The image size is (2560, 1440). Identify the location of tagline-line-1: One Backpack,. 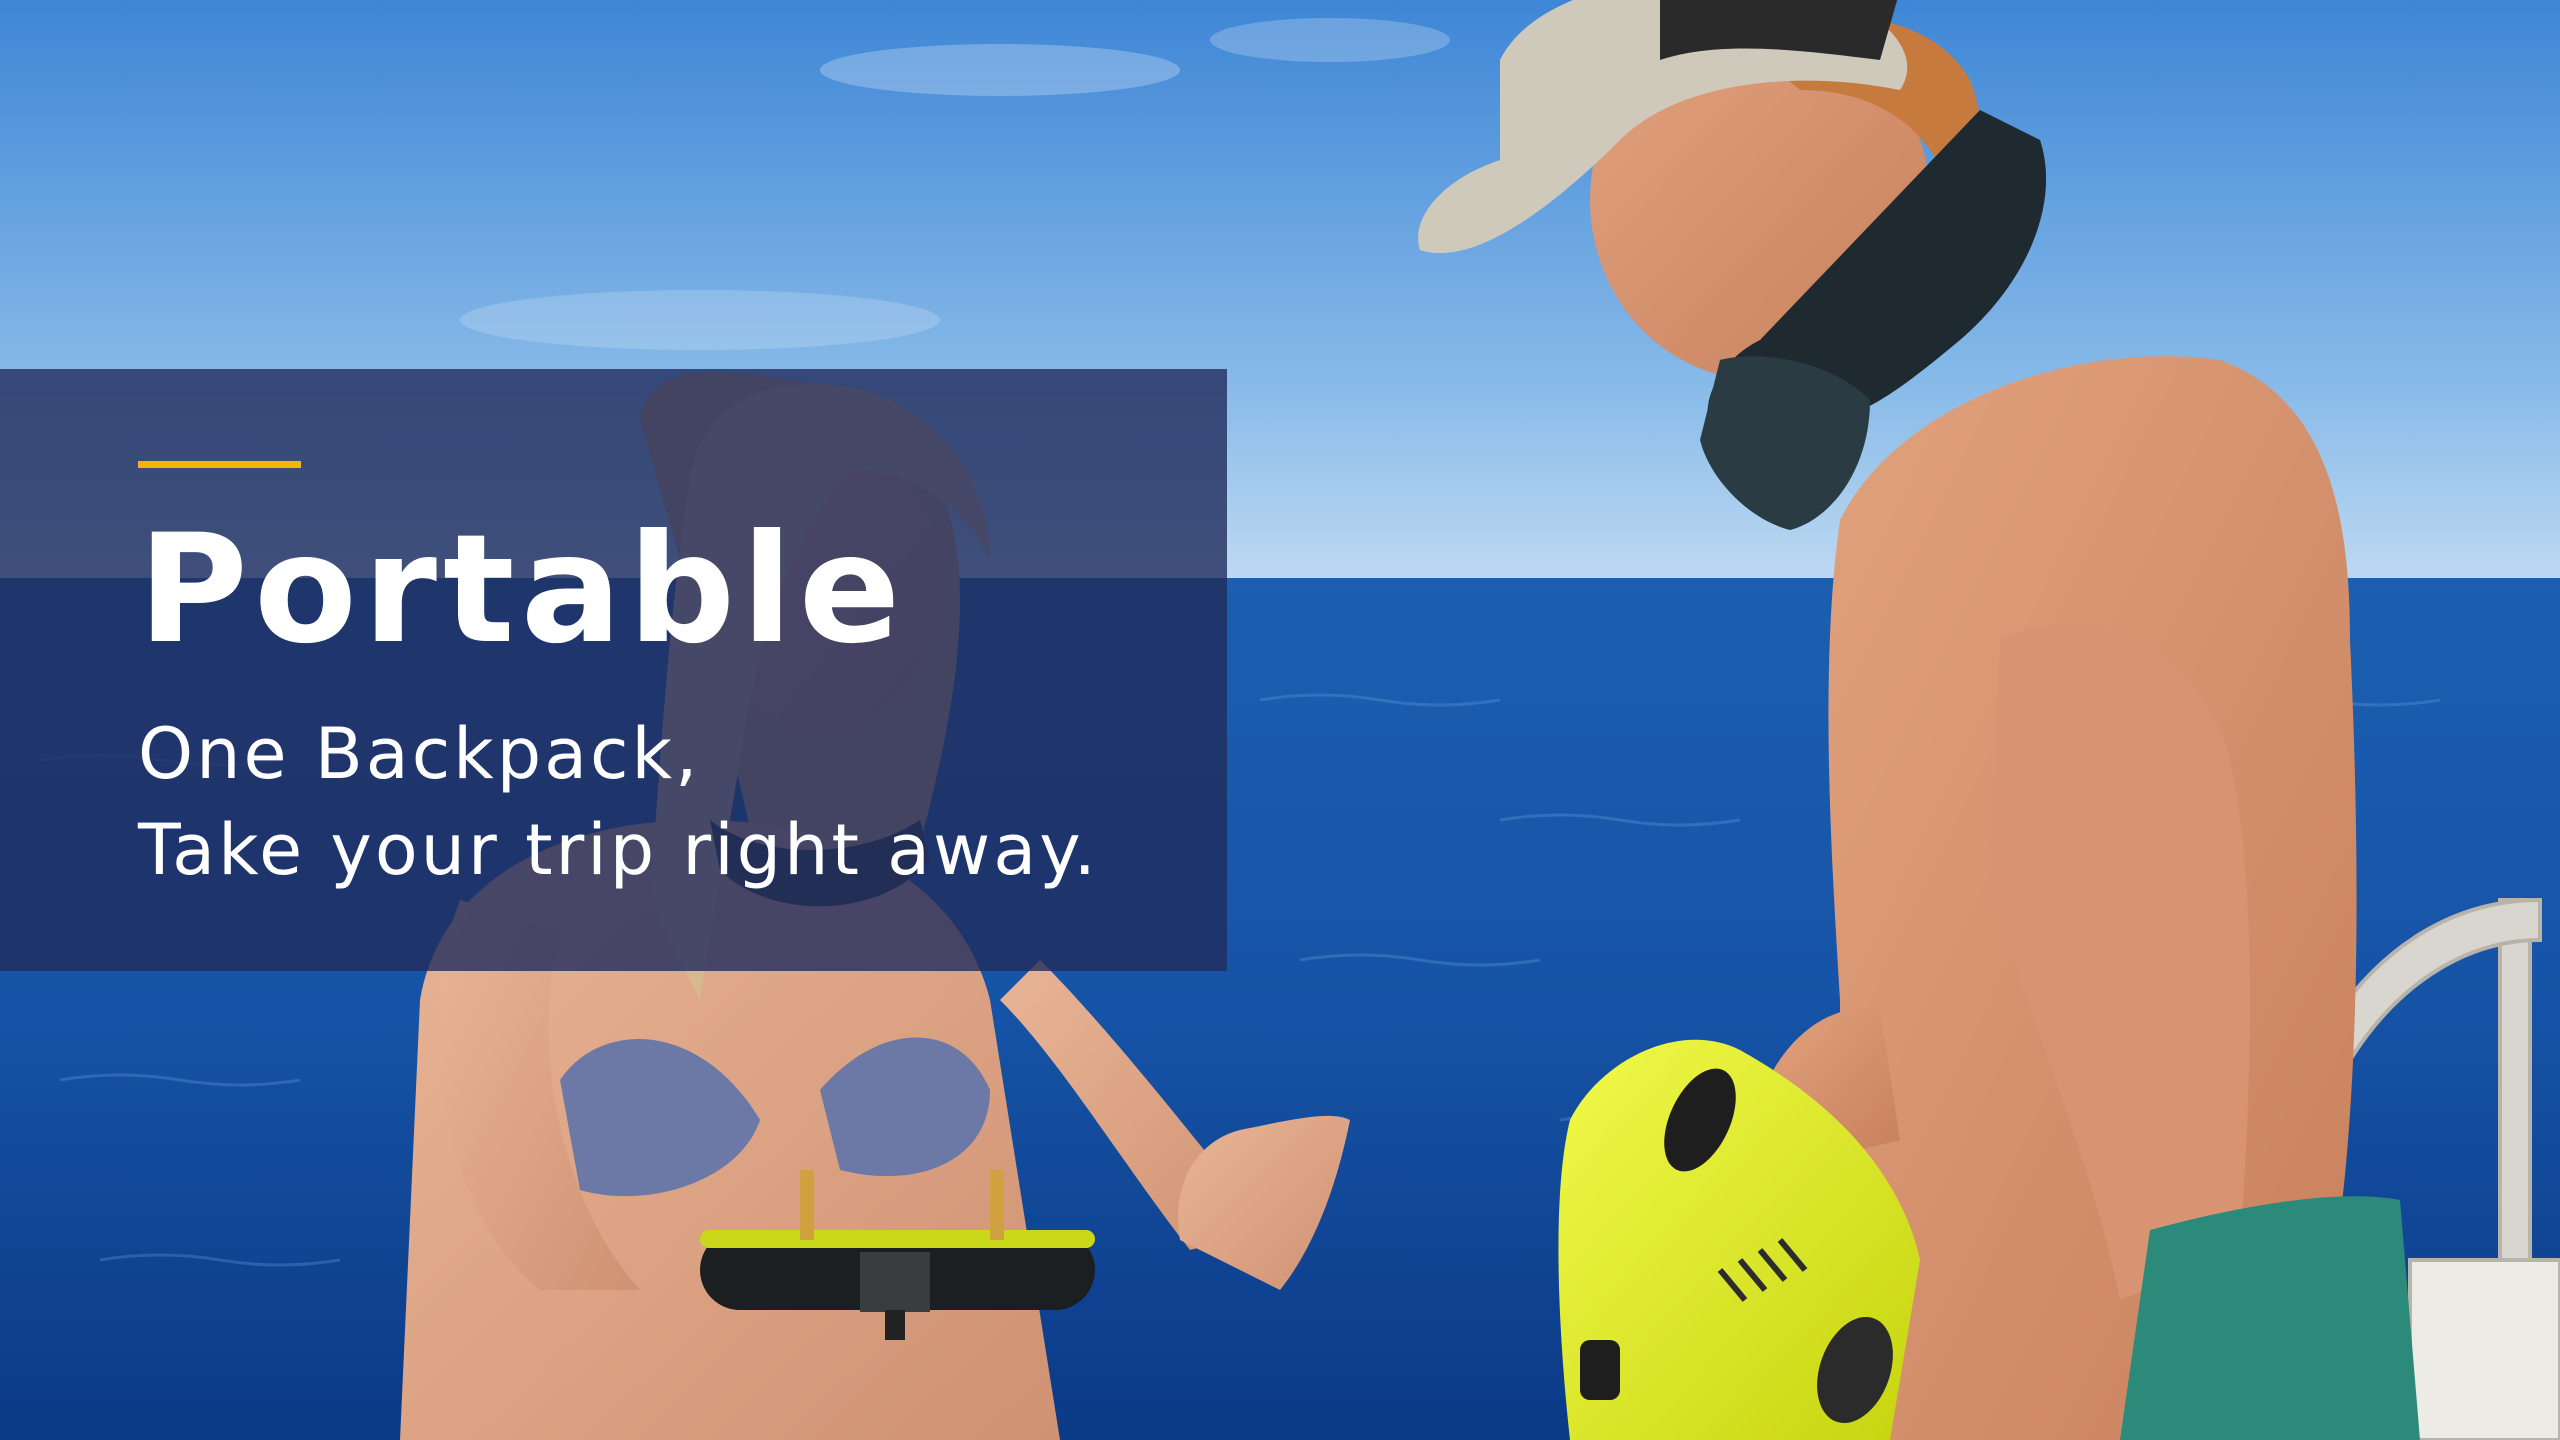
(419, 754).